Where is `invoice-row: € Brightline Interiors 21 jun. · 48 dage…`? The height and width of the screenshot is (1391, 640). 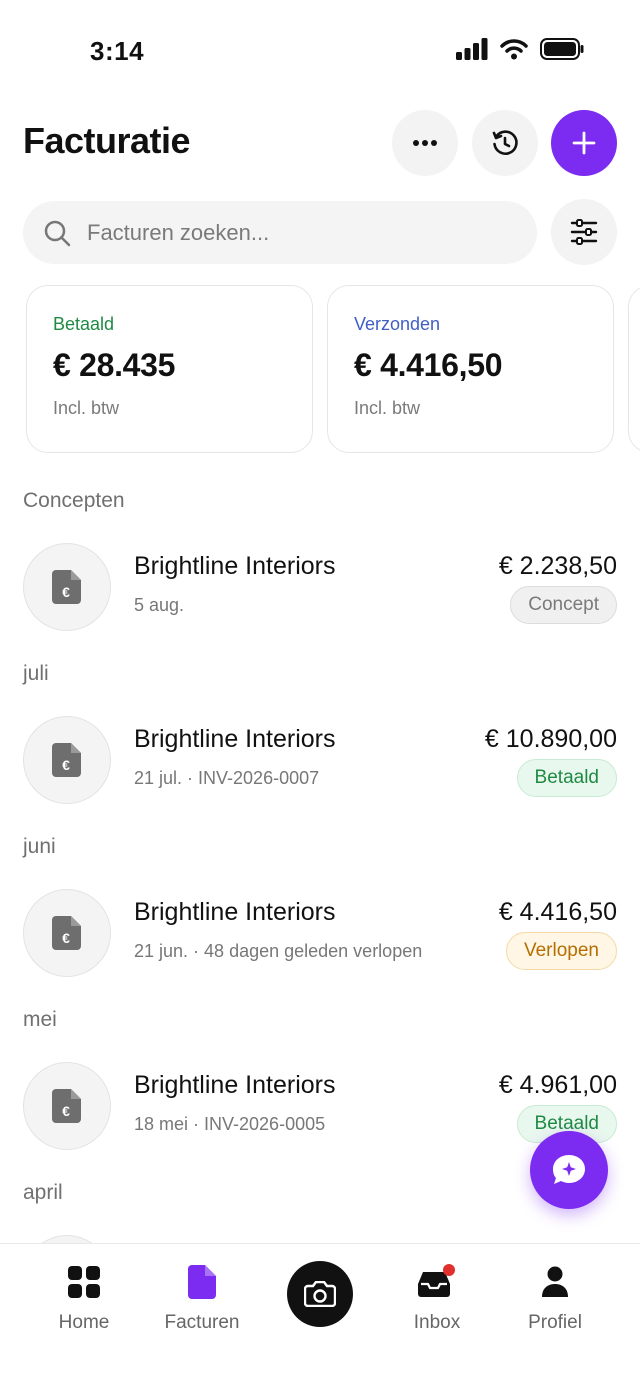
invoice-row: € Brightline Interiors 21 jun. · 48 dage… is located at coordinates (320, 935).